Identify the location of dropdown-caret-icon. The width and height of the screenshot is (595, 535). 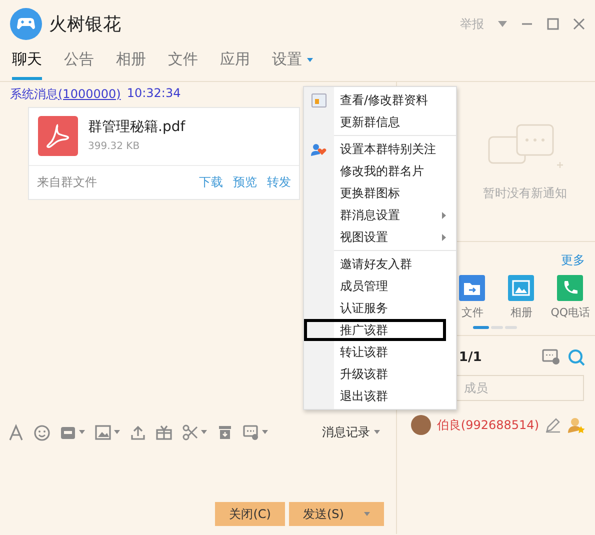
(502, 24).